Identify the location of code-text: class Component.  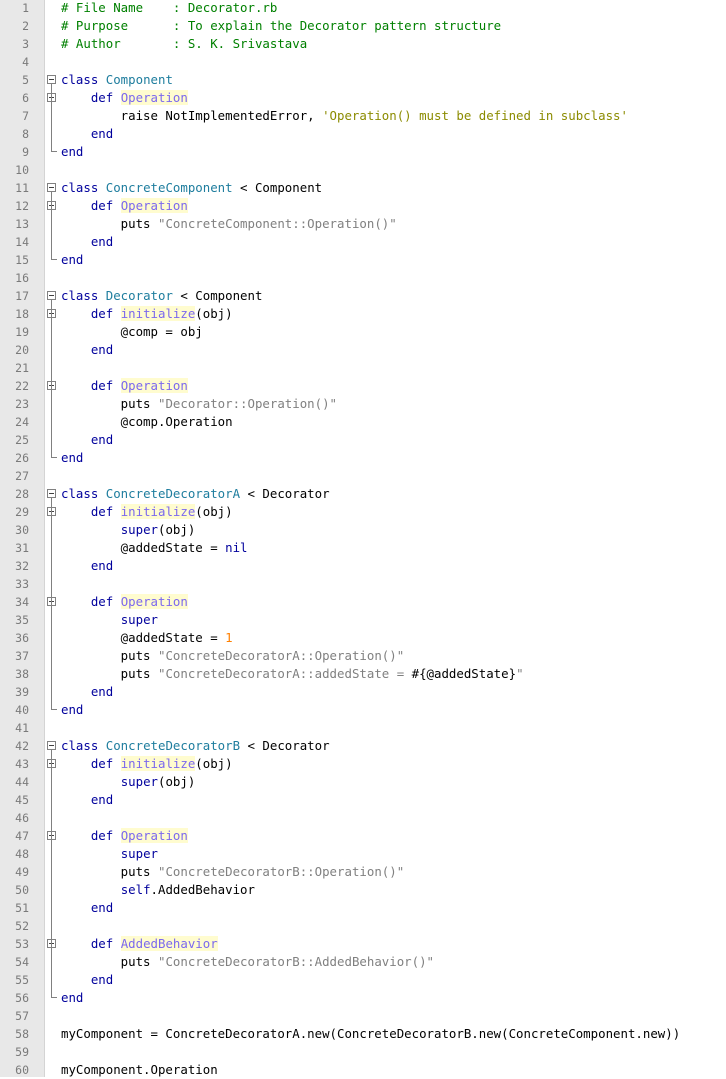
(117, 80).